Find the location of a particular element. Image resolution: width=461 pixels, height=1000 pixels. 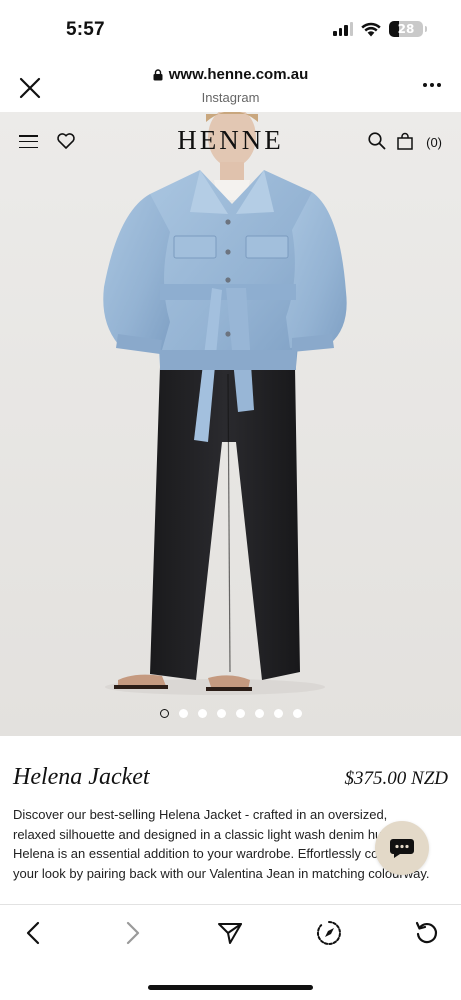

status-time: 5:57 is located at coordinates (85, 29).